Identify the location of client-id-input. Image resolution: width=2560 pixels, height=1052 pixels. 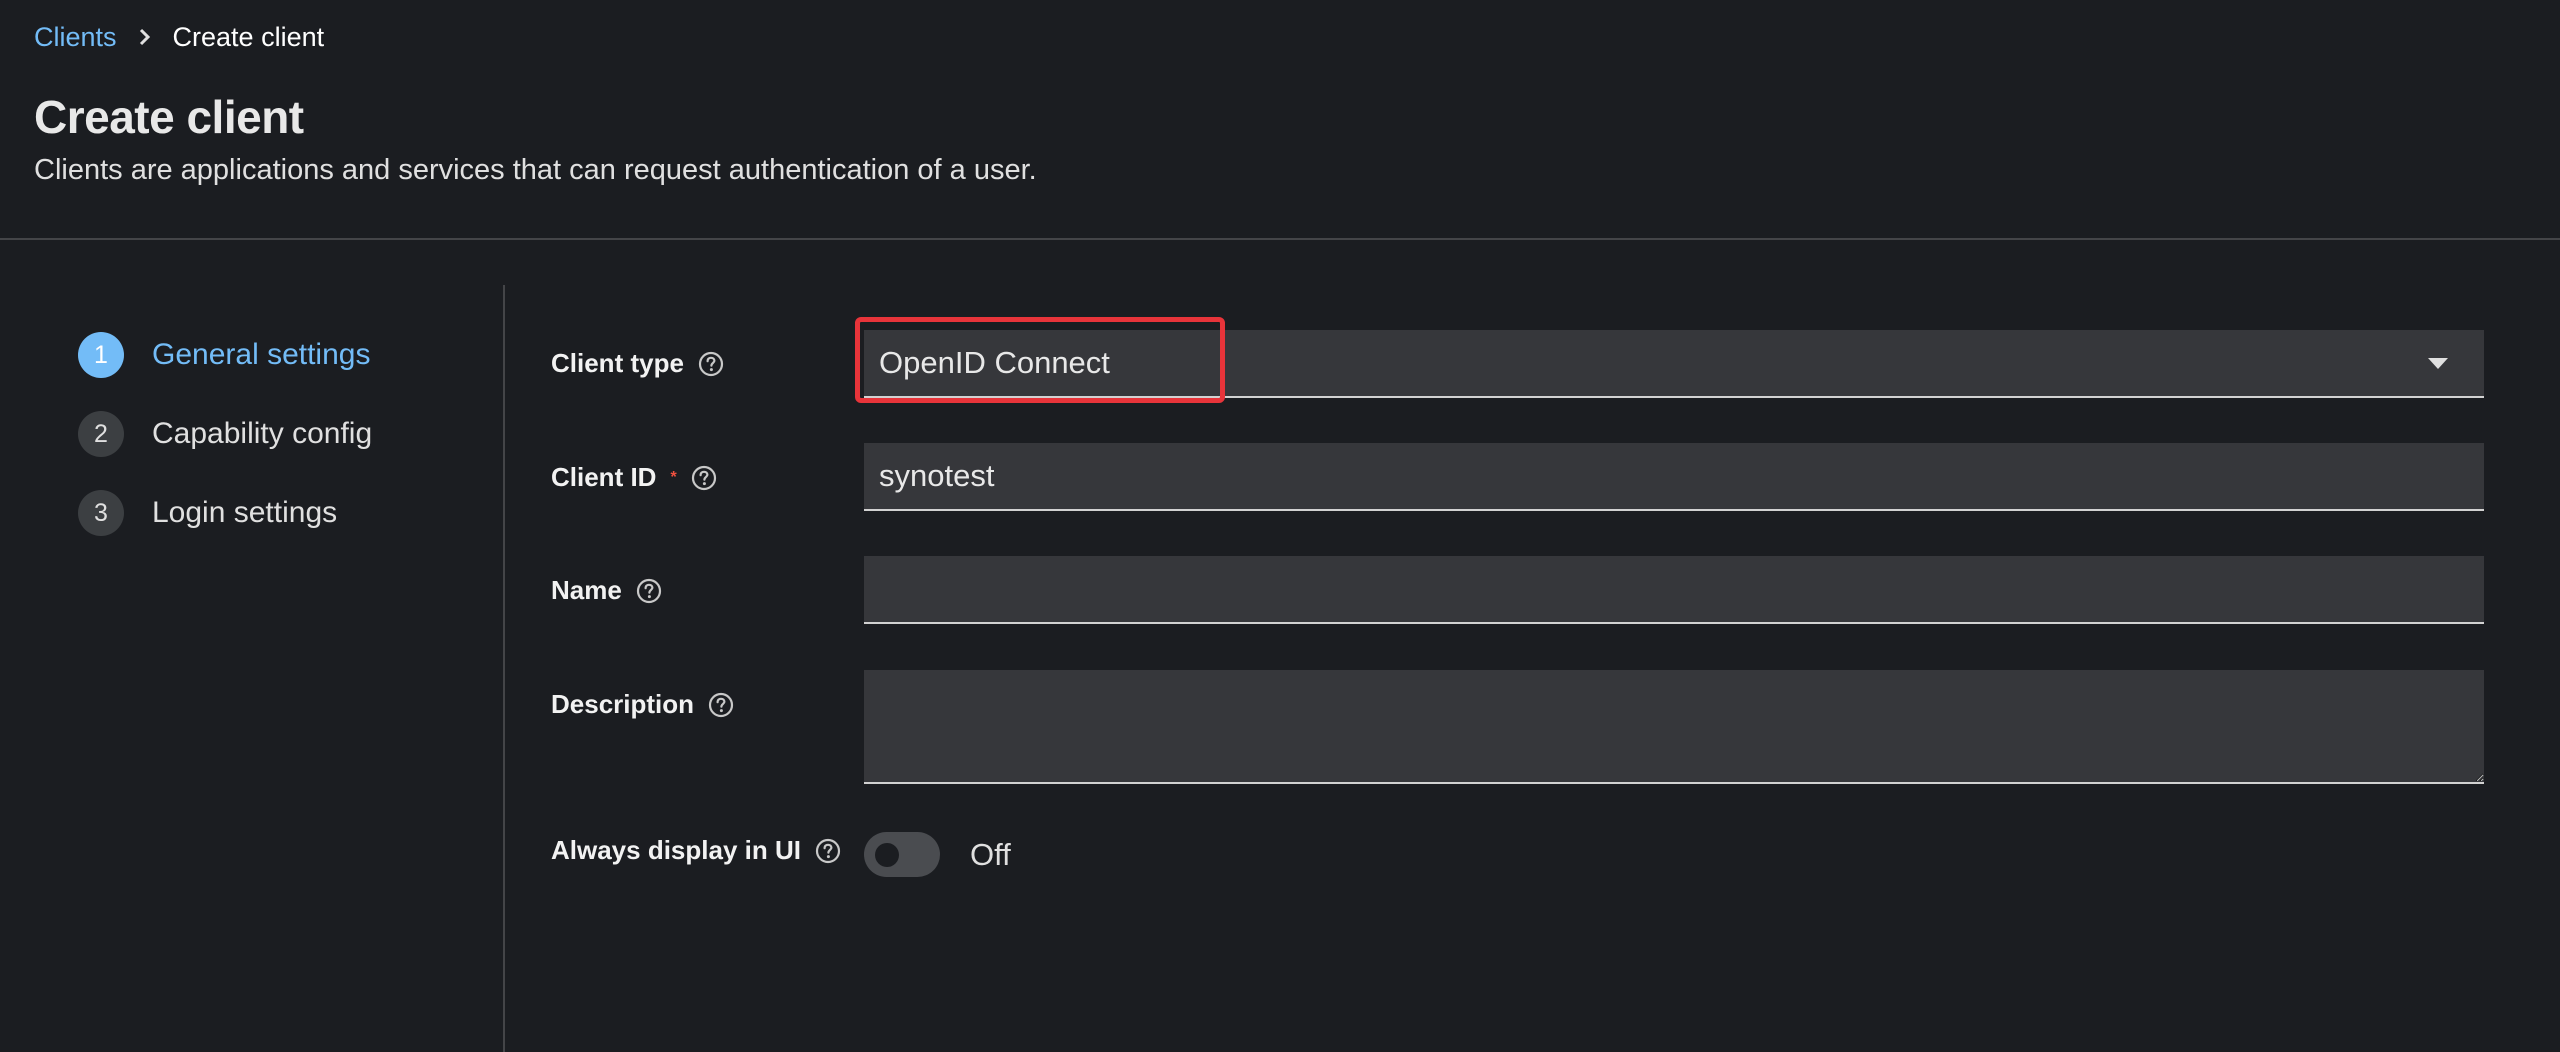
(1674, 477).